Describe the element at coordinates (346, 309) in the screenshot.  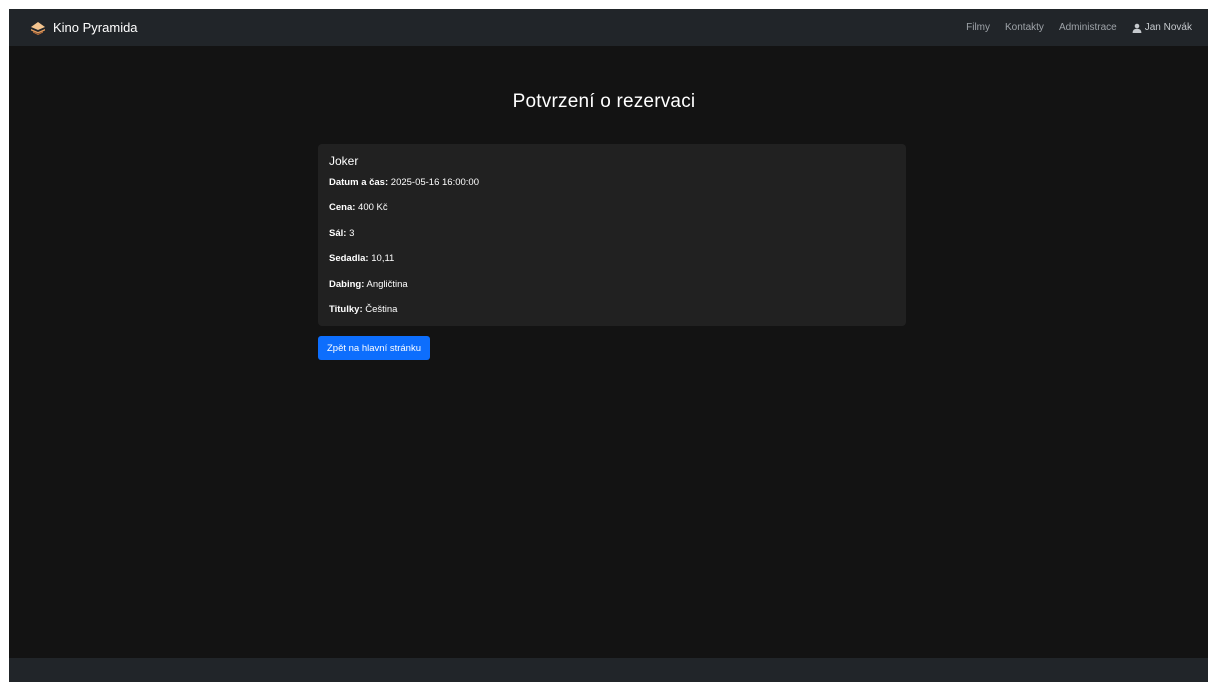
I see `detail-label: Titulky:` at that location.